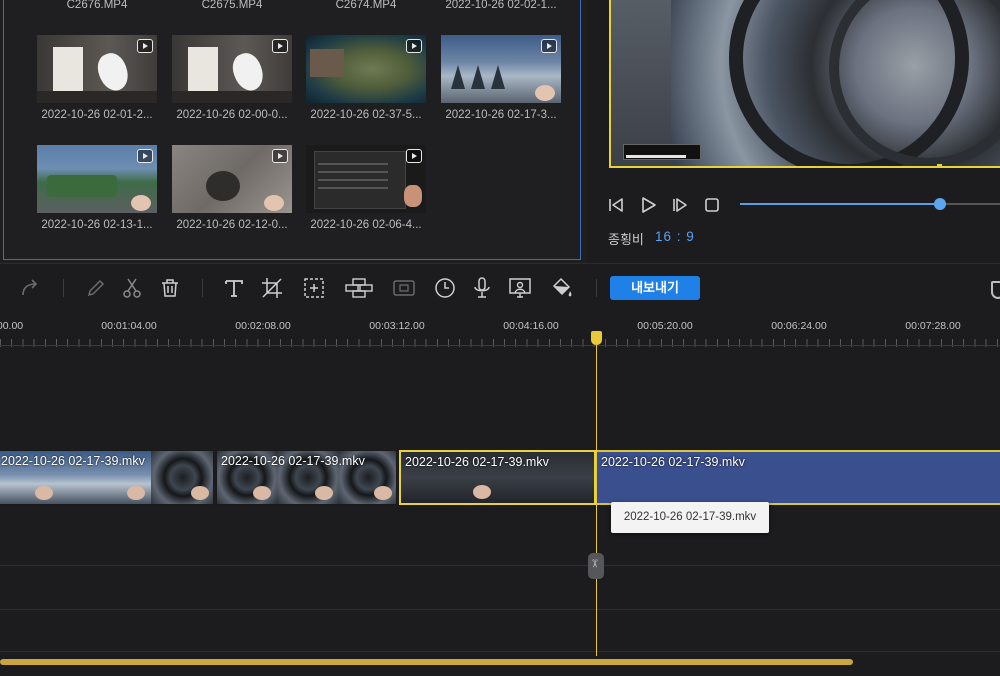 The width and height of the screenshot is (1000, 676). I want to click on previous-frame-icon, so click(616, 205).